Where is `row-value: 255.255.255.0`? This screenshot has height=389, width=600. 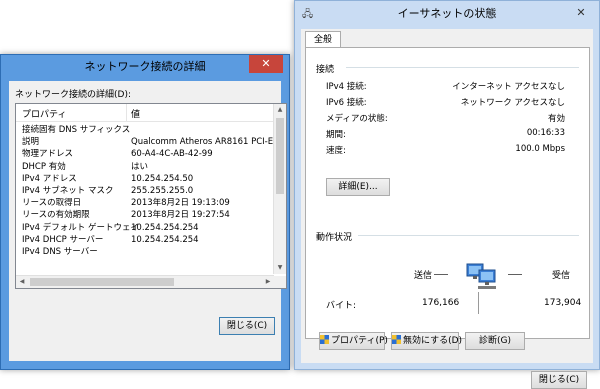 row-value: 255.255.255.0 is located at coordinates (162, 190).